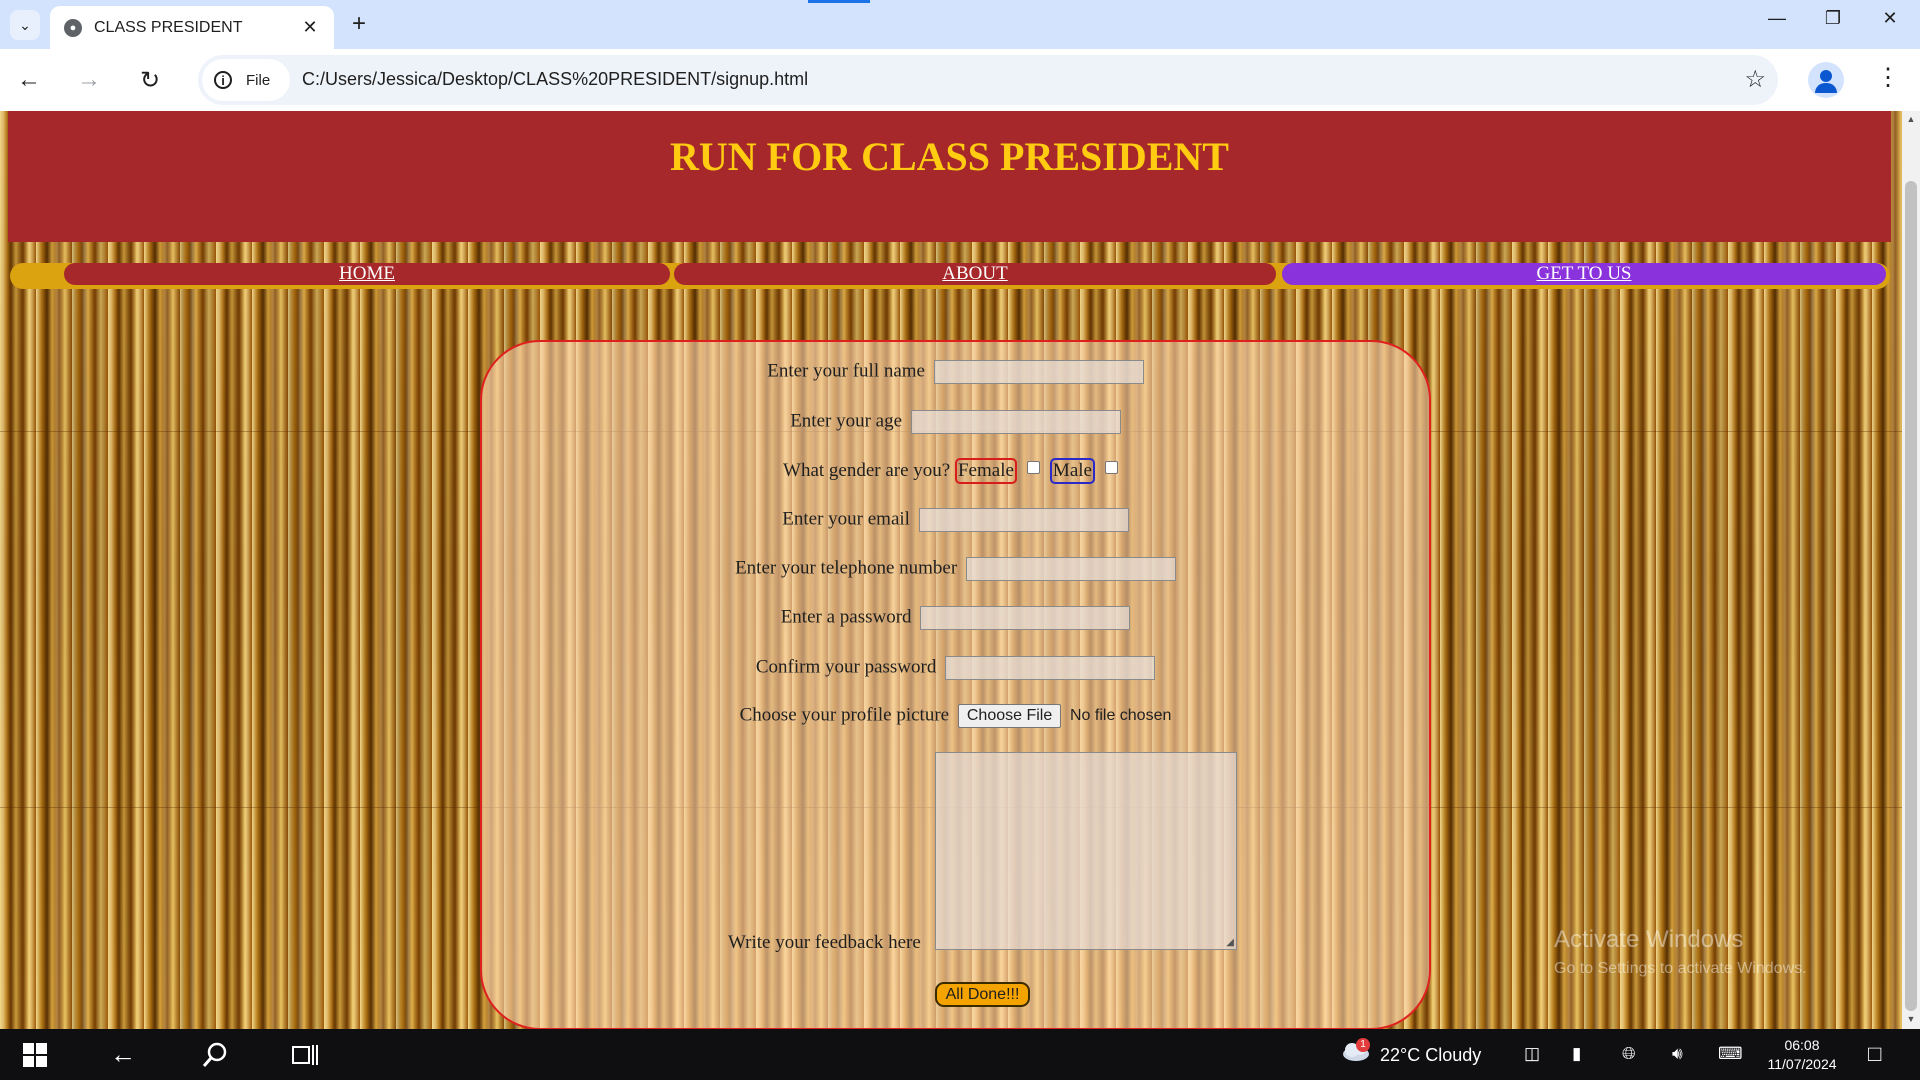 This screenshot has width=1920, height=1080. I want to click on meet-now-icon: ◫, so click(1532, 1054).